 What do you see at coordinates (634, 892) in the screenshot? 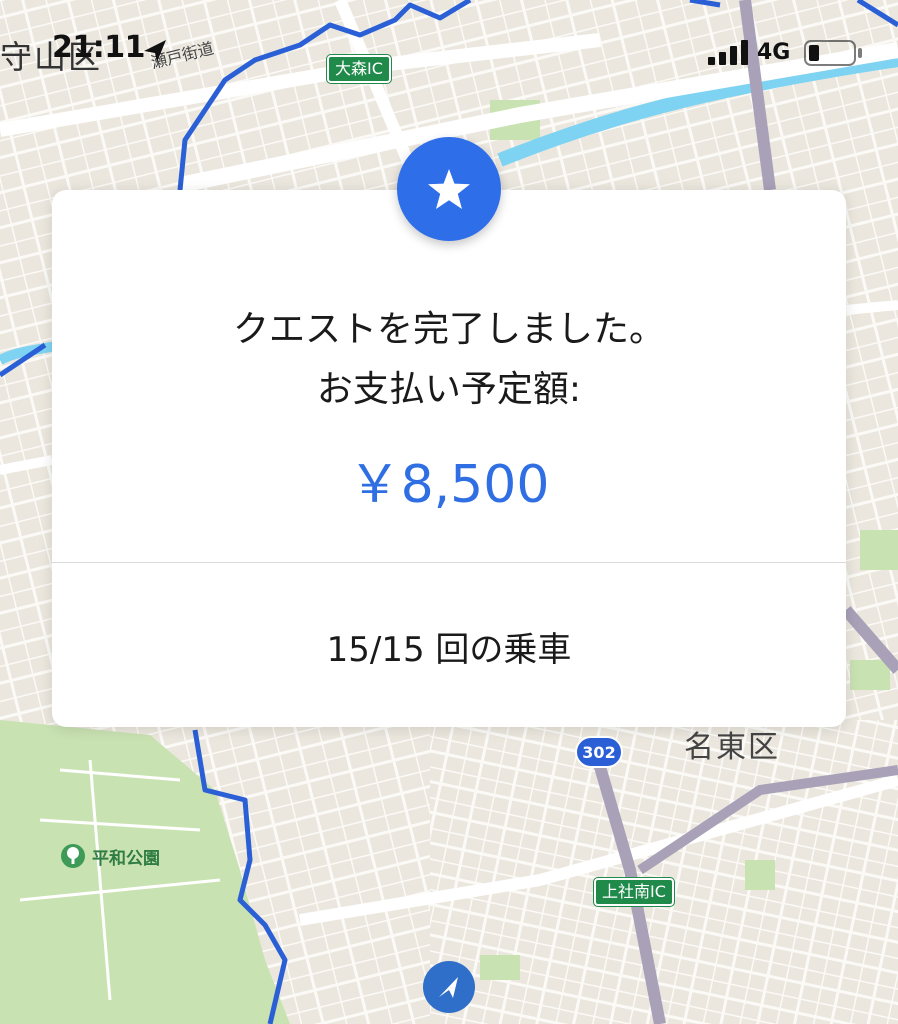
I see `ic-sign-kamiyashiro-minami: 上社南IC` at bounding box center [634, 892].